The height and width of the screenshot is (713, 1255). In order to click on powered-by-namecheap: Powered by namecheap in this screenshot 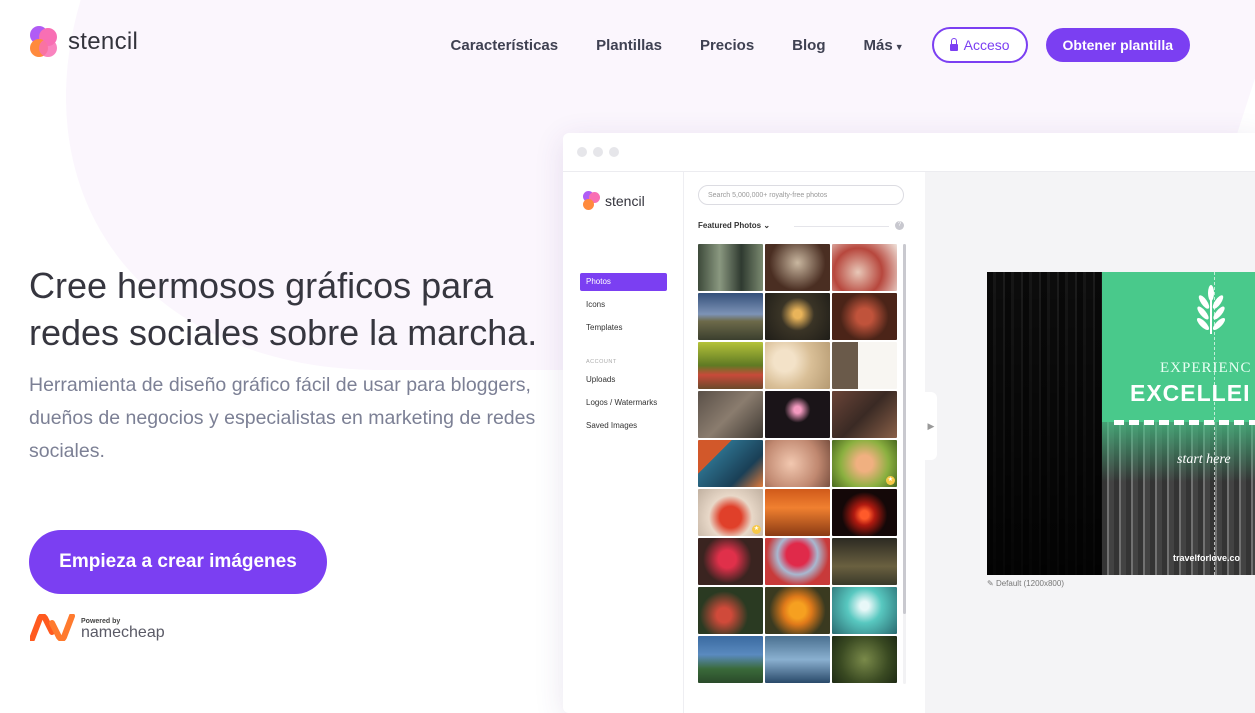, I will do `click(97, 627)`.